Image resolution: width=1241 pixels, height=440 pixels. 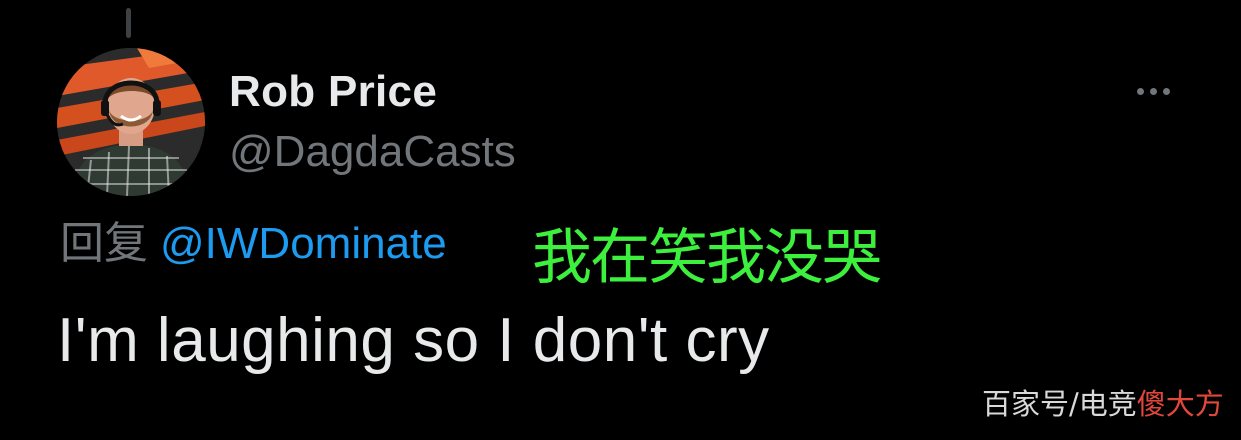 What do you see at coordinates (104, 243) in the screenshot?
I see `reply-prefix-label: 回复` at bounding box center [104, 243].